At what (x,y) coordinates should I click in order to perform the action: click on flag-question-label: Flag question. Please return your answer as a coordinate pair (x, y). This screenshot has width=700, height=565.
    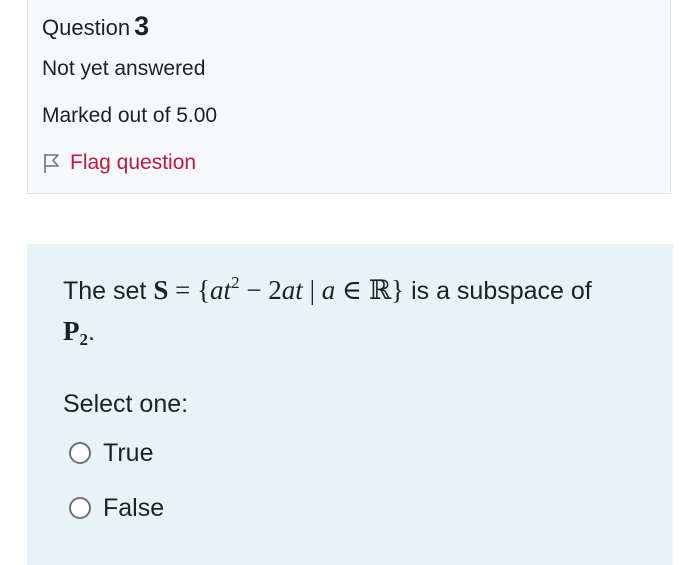
    Looking at the image, I should click on (133, 162).